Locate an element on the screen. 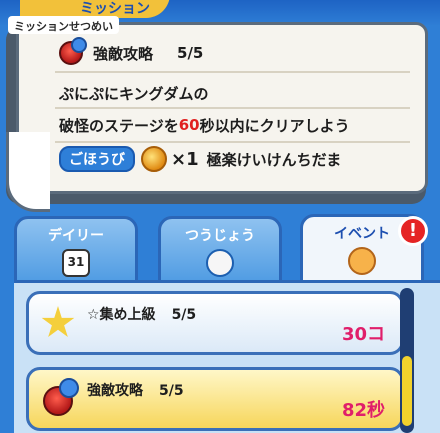 The width and height of the screenshot is (440, 433). mission-title-row: 強敵攻略 5/5 is located at coordinates (131, 52).